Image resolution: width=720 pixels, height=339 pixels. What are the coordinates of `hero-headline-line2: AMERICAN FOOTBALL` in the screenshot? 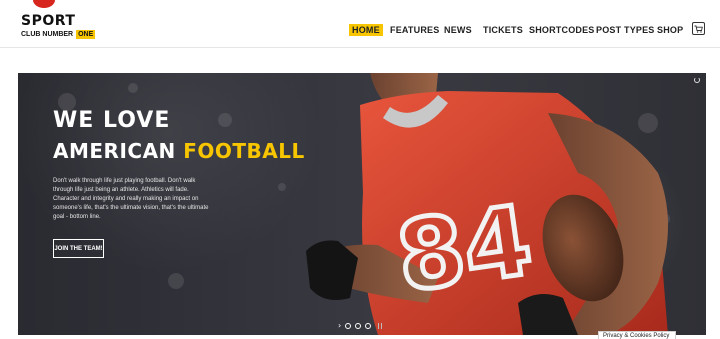 It's located at (179, 151).